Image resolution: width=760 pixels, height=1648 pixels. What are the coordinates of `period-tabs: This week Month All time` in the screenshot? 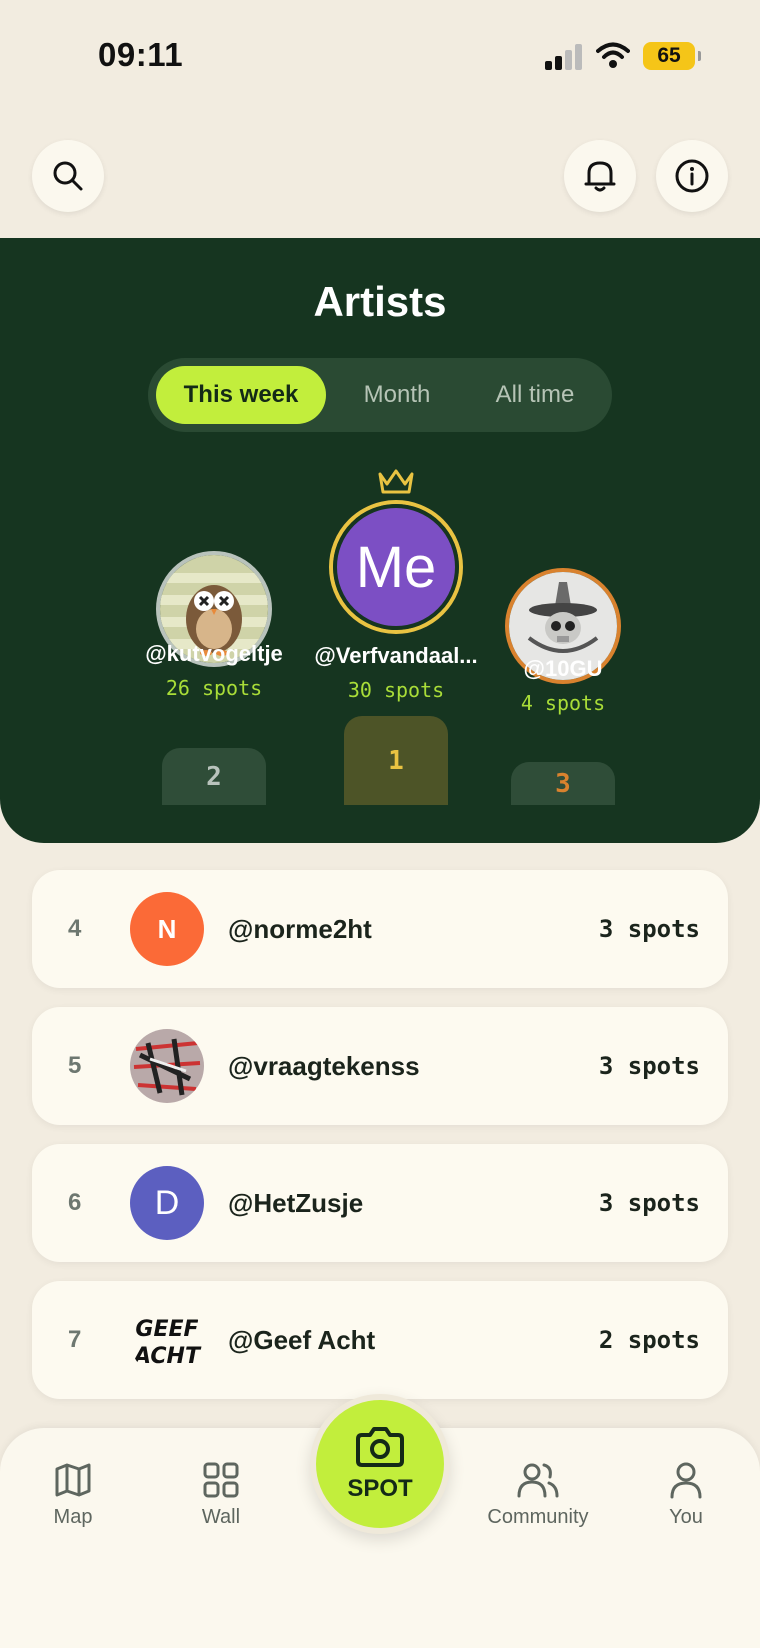 It's located at (380, 395).